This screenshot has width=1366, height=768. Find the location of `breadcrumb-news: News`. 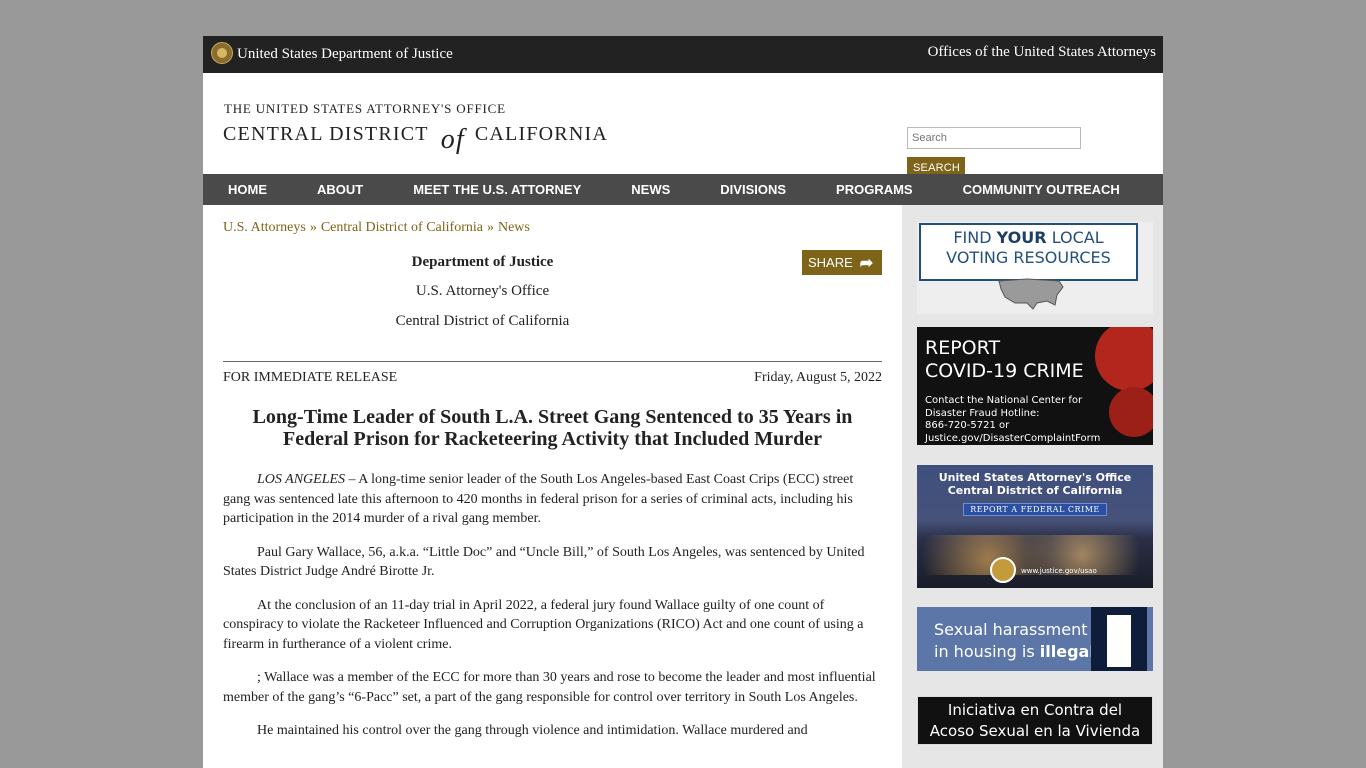

breadcrumb-news: News is located at coordinates (514, 227).